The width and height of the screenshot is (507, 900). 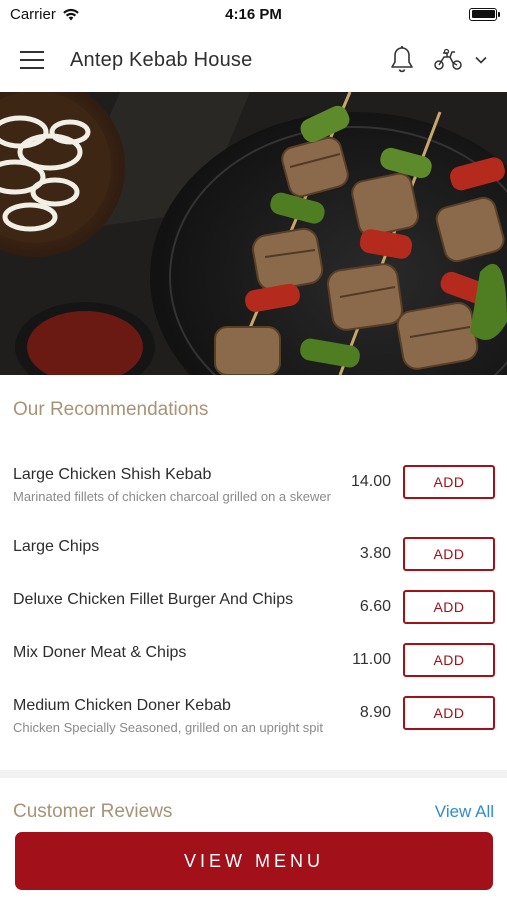 What do you see at coordinates (464, 812) in the screenshot?
I see `view-all-link: View All` at bounding box center [464, 812].